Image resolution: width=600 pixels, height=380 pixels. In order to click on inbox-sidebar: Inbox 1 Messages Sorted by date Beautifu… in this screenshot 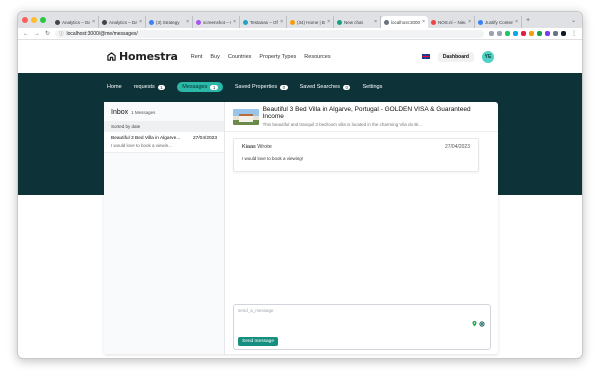, I will do `click(164, 228)`.